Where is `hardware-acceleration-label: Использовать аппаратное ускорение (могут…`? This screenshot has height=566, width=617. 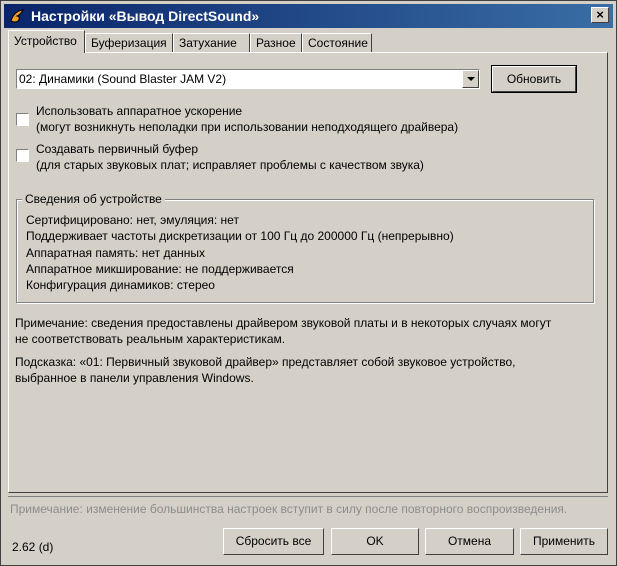
hardware-acceleration-label: Использовать аппаратное ускорение (могут… is located at coordinates (247, 119).